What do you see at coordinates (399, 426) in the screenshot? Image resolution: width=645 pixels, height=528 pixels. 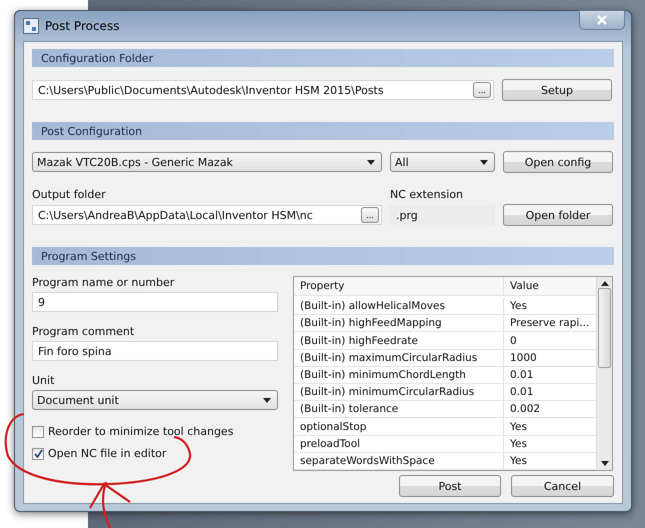 I see `table-cell: optionalStop` at bounding box center [399, 426].